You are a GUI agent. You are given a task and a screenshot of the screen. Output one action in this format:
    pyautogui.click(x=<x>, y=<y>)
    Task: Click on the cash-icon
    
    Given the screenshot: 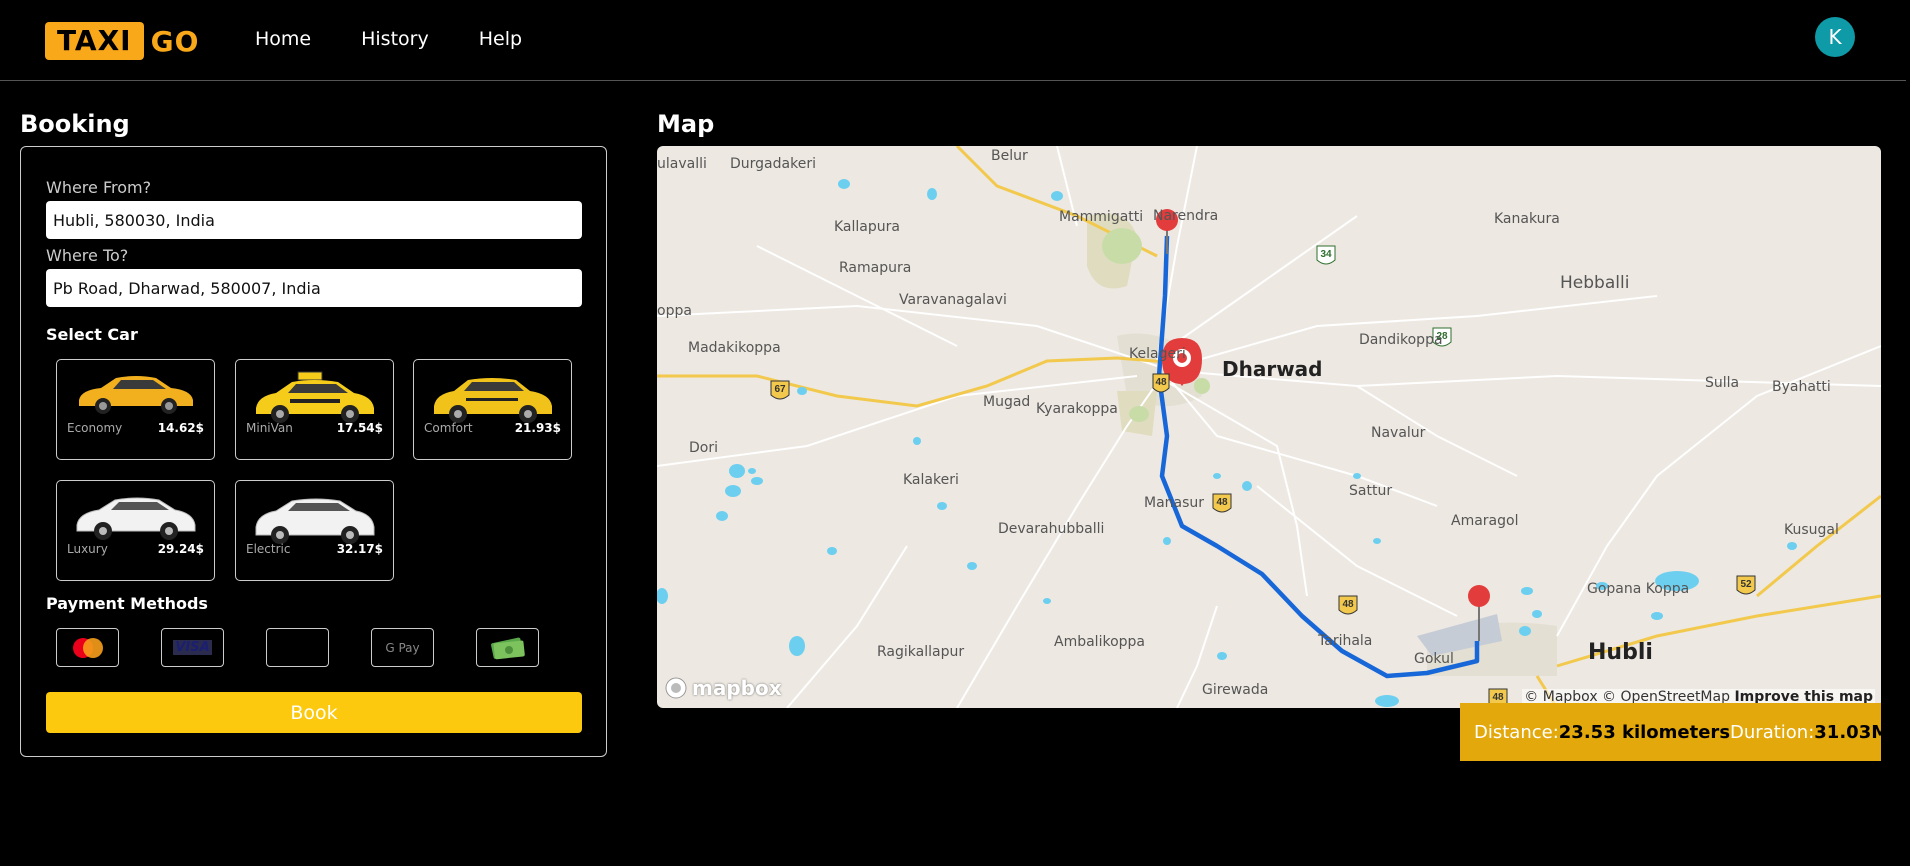 What is the action you would take?
    pyautogui.click(x=507, y=648)
    